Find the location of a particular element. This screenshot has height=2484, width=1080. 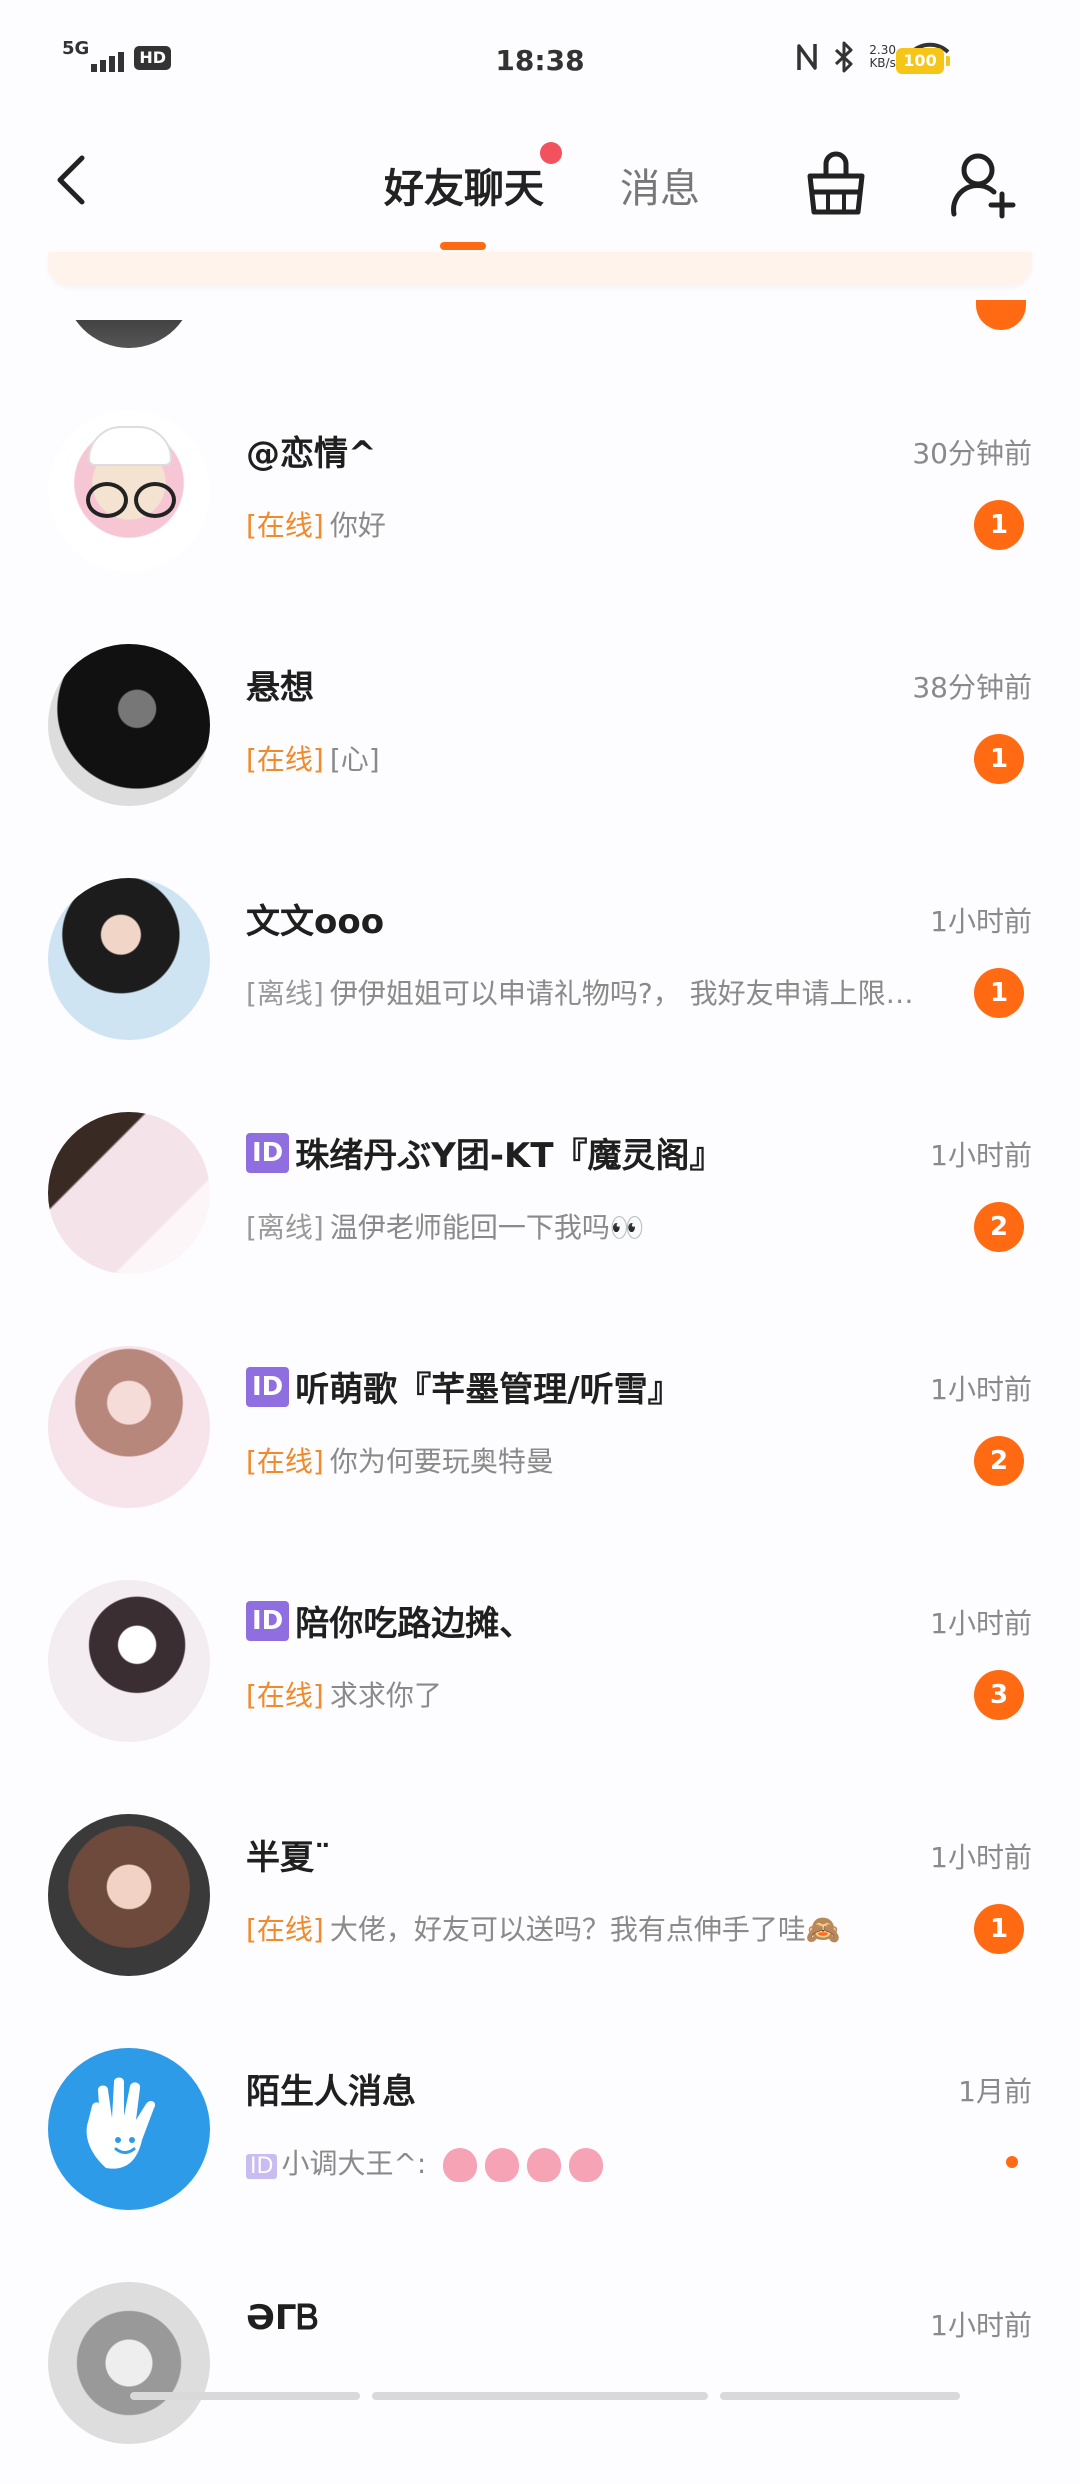

broom-icon is located at coordinates (836, 183).